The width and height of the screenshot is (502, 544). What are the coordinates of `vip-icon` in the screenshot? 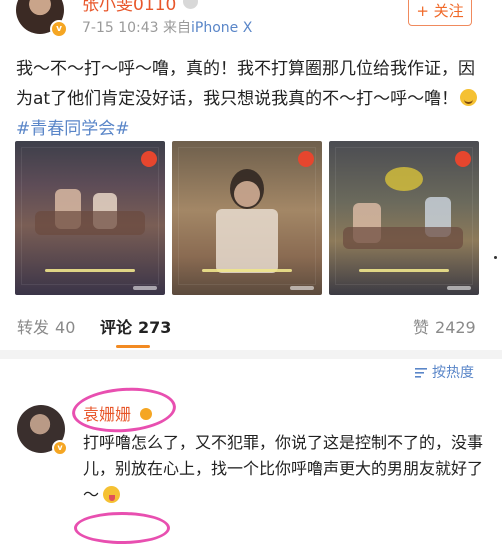 It's located at (146, 414).